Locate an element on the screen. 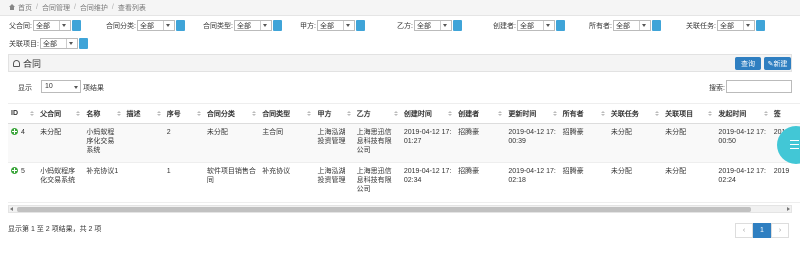 Image resolution: width=800 pixels, height=253 pixels. horizontal-scrollbar is located at coordinates (400, 209).